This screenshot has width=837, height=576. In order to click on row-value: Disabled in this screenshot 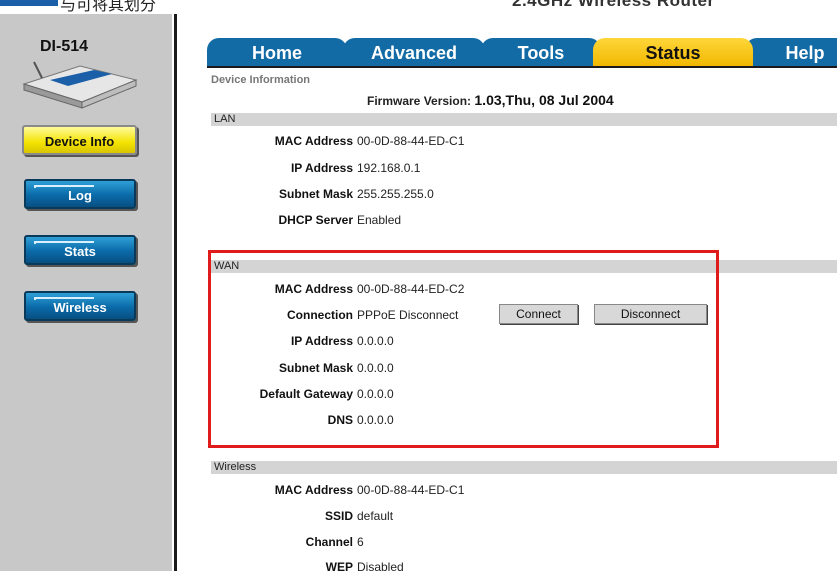, I will do `click(380, 567)`.